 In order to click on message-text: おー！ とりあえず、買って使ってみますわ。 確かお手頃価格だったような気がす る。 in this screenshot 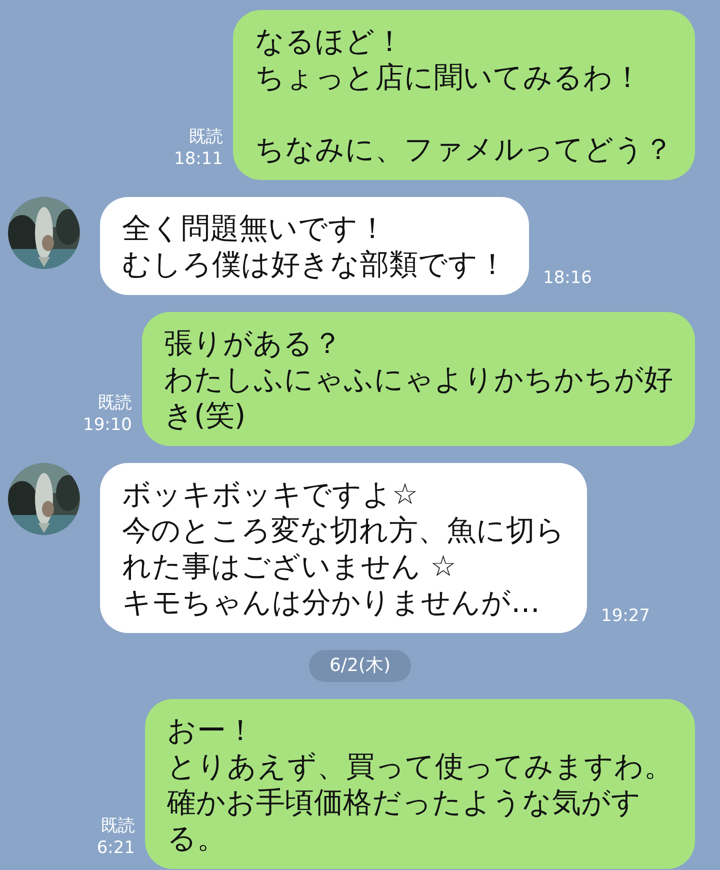, I will do `click(420, 784)`.